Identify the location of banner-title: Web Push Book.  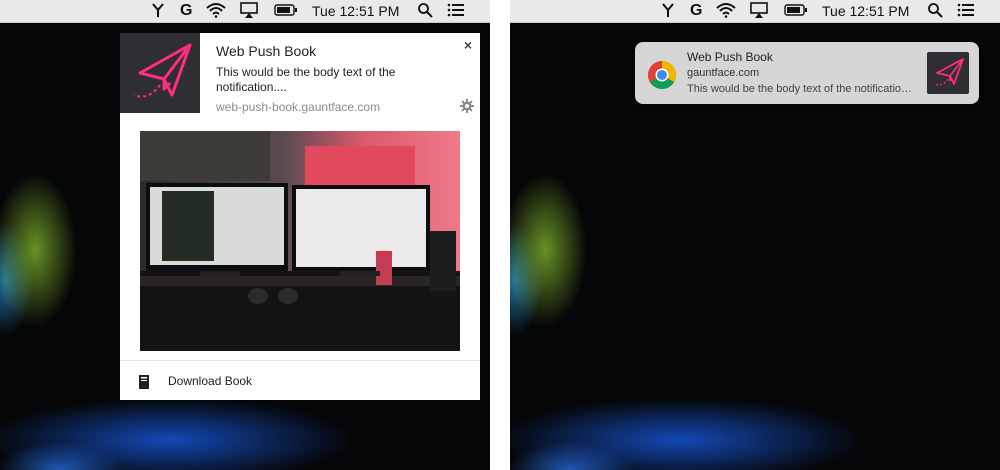
(730, 57).